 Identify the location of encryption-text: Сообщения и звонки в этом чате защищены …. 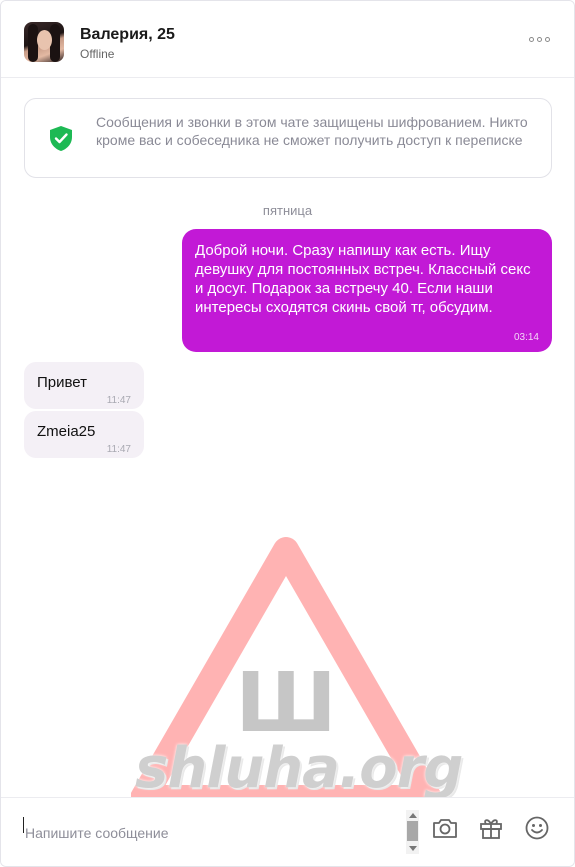
(312, 131).